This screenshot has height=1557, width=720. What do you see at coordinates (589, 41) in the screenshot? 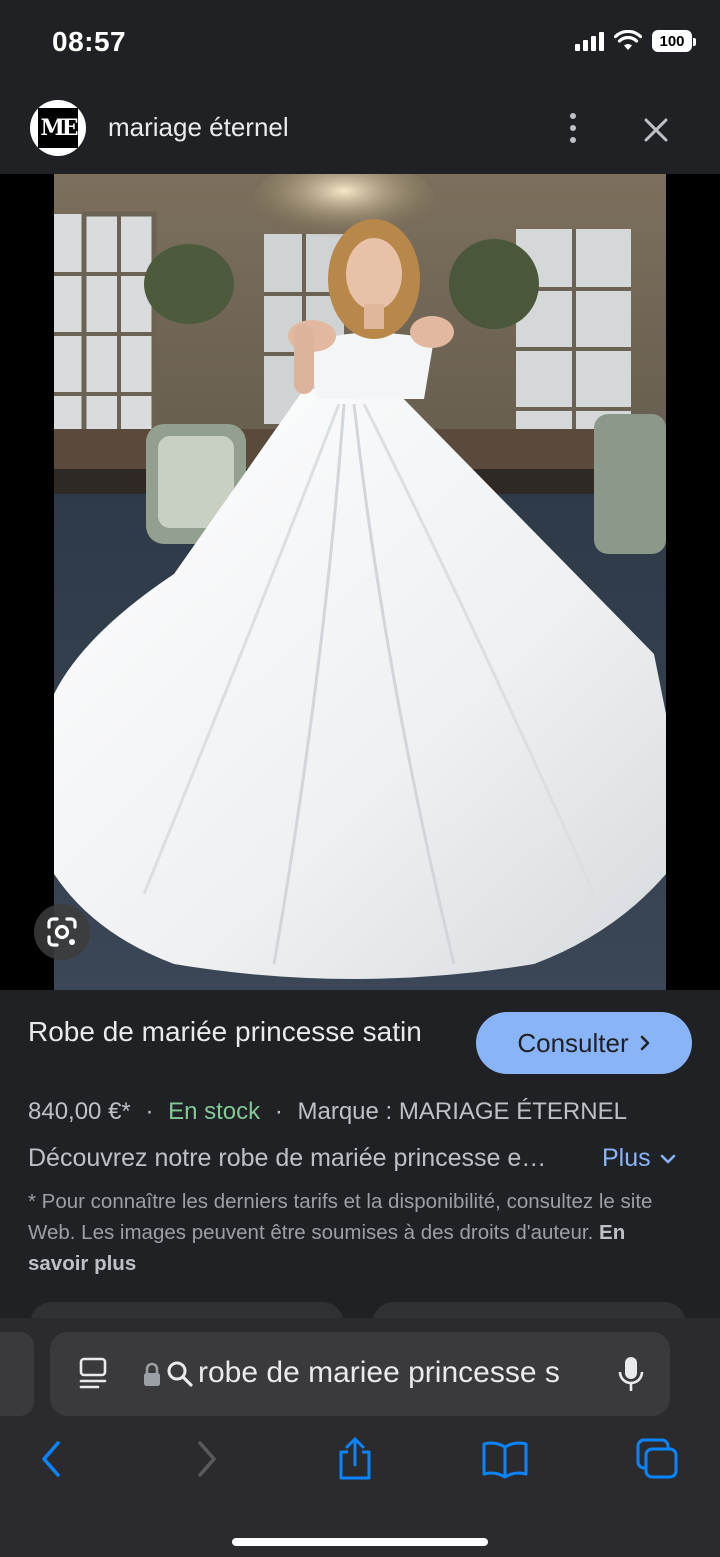
I see `cellular-signal-icon` at bounding box center [589, 41].